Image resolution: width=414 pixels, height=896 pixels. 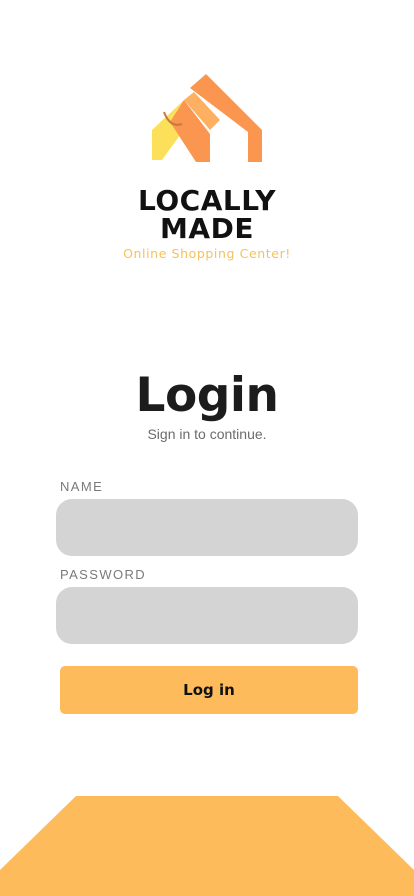 What do you see at coordinates (207, 527) in the screenshot?
I see `name-field` at bounding box center [207, 527].